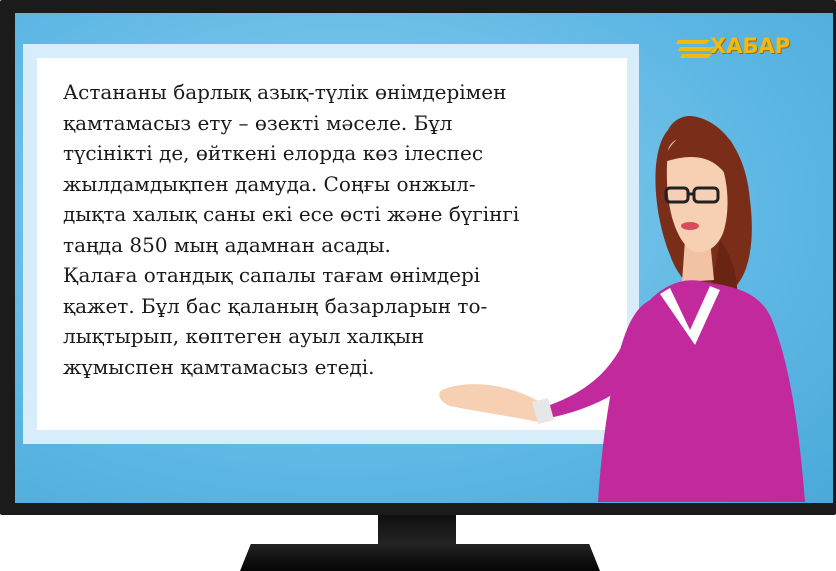 This screenshot has height=571, width=836. I want to click on tv-stand-neck, so click(417, 531).